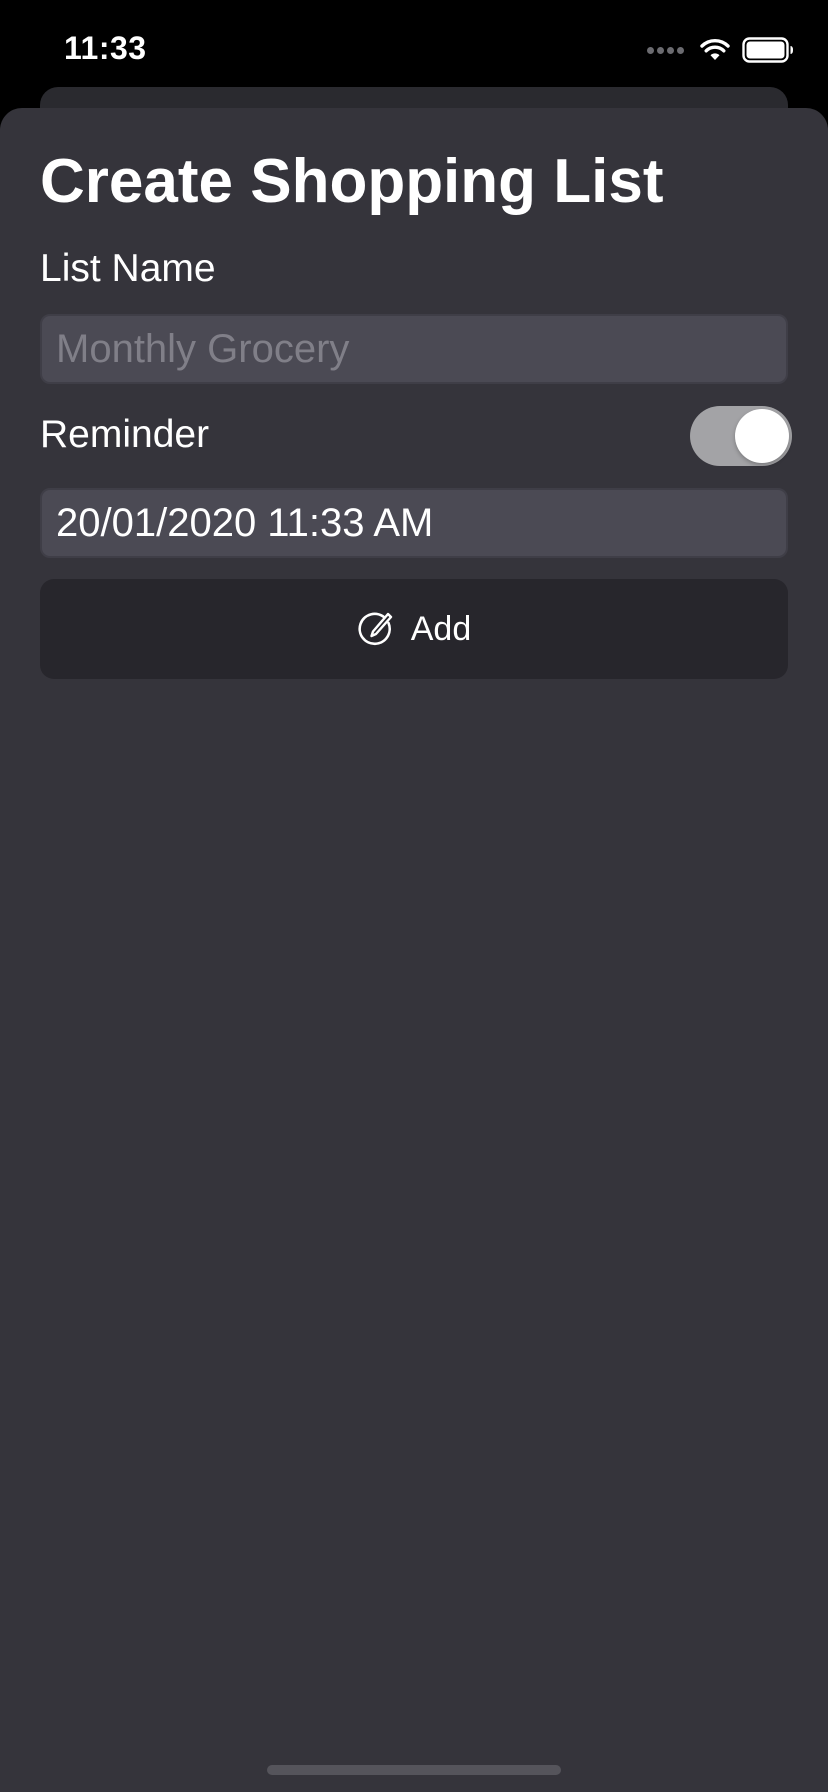 The width and height of the screenshot is (828, 1792). Describe the element at coordinates (665, 50) in the screenshot. I see `signal-dots-icon` at that location.